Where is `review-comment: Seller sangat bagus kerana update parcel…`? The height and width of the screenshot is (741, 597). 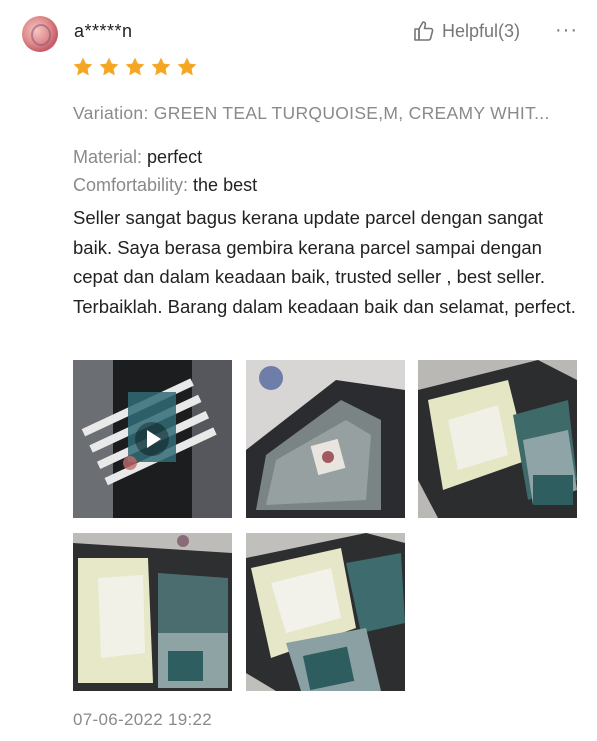 review-comment: Seller sangat bagus kerana update parcel… is located at coordinates (324, 262).